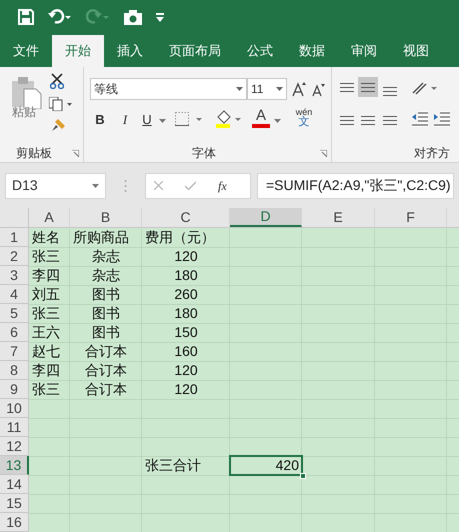  Describe the element at coordinates (260, 51) in the screenshot. I see `ribbon-tab: 公式` at that location.